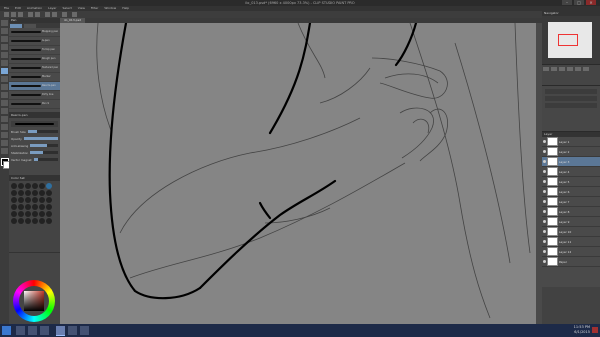 The image size is (600, 337). I want to click on save-icon, so click(20, 14).